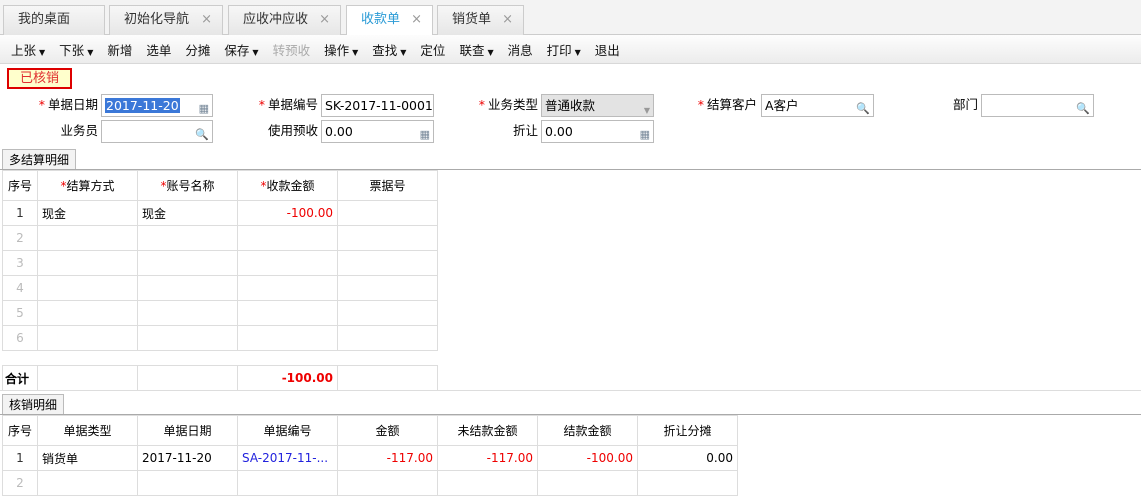 The width and height of the screenshot is (1141, 502). Describe the element at coordinates (157, 131) in the screenshot. I see `staff-field: 🔍` at that location.